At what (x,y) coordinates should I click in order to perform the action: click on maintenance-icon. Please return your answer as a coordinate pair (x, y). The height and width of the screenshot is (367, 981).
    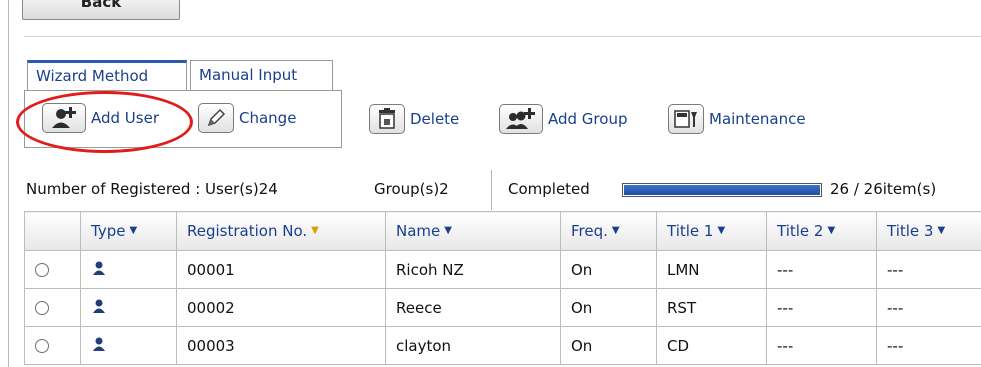
    Looking at the image, I should click on (686, 119).